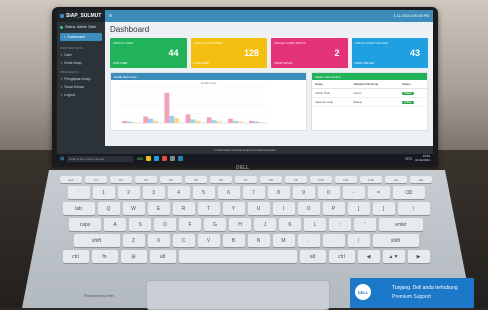 This screenshot has width=488, height=310. What do you see at coordinates (180, 158) in the screenshot?
I see `mail-icon` at bounding box center [180, 158].